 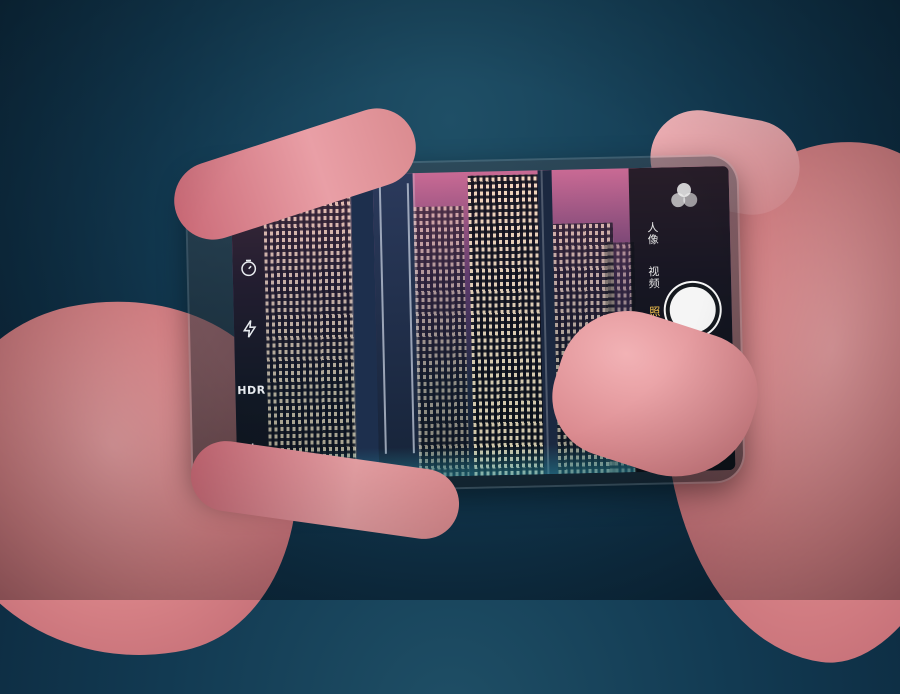 I want to click on mode-portrait: 人像, so click(x=652, y=234).